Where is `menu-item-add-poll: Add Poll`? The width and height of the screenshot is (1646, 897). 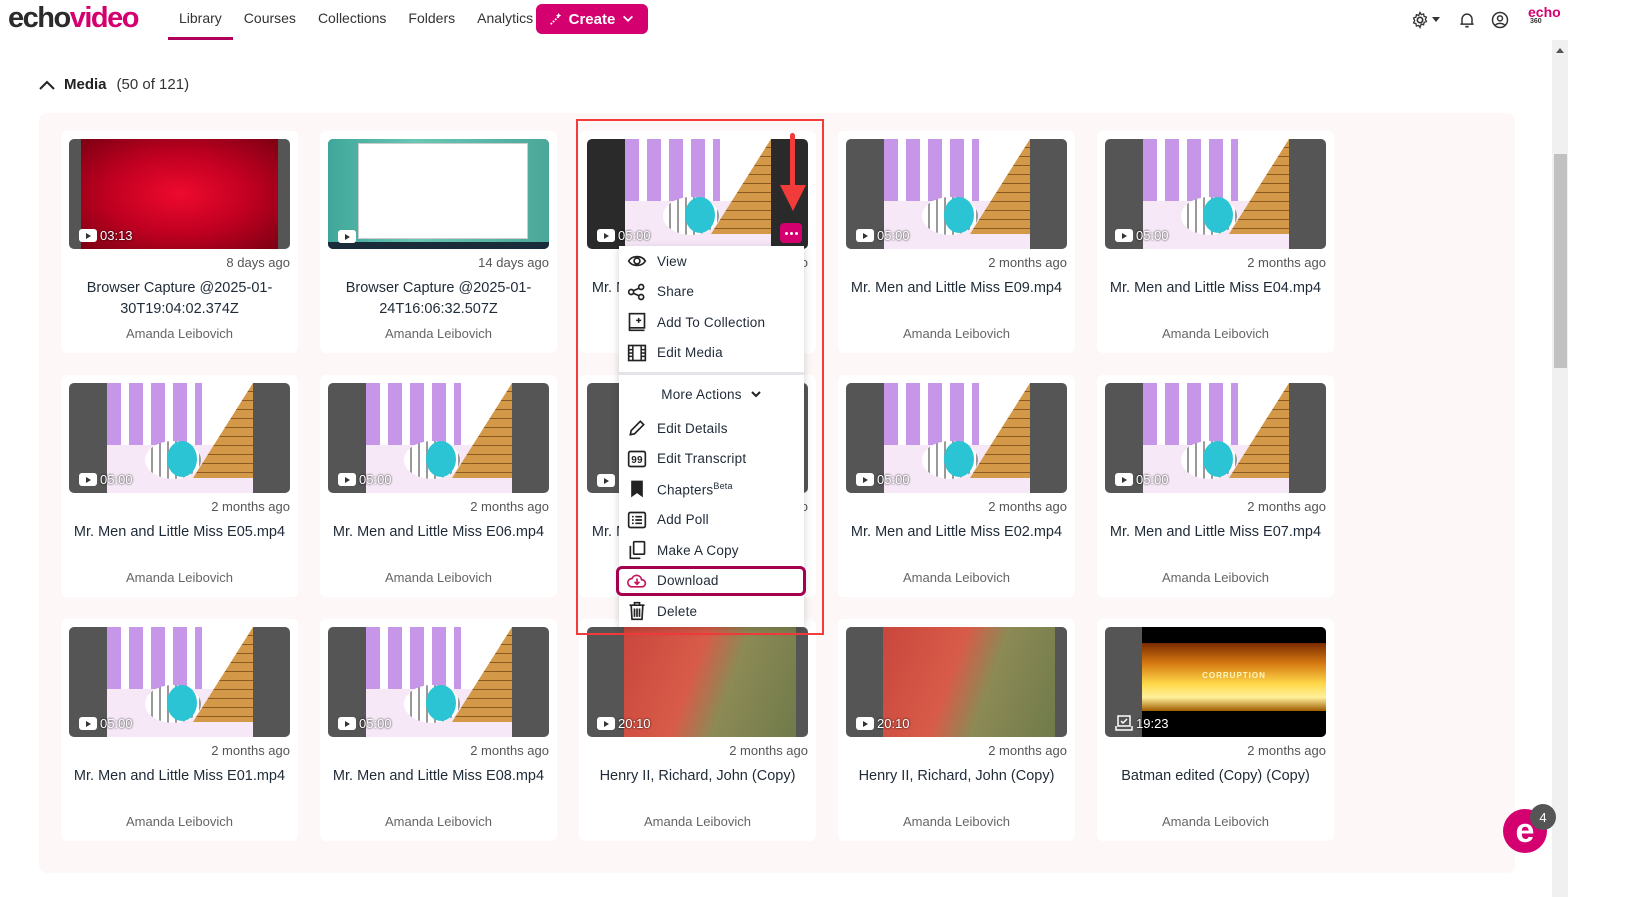
menu-item-add-poll: Add Poll is located at coordinates (711, 520).